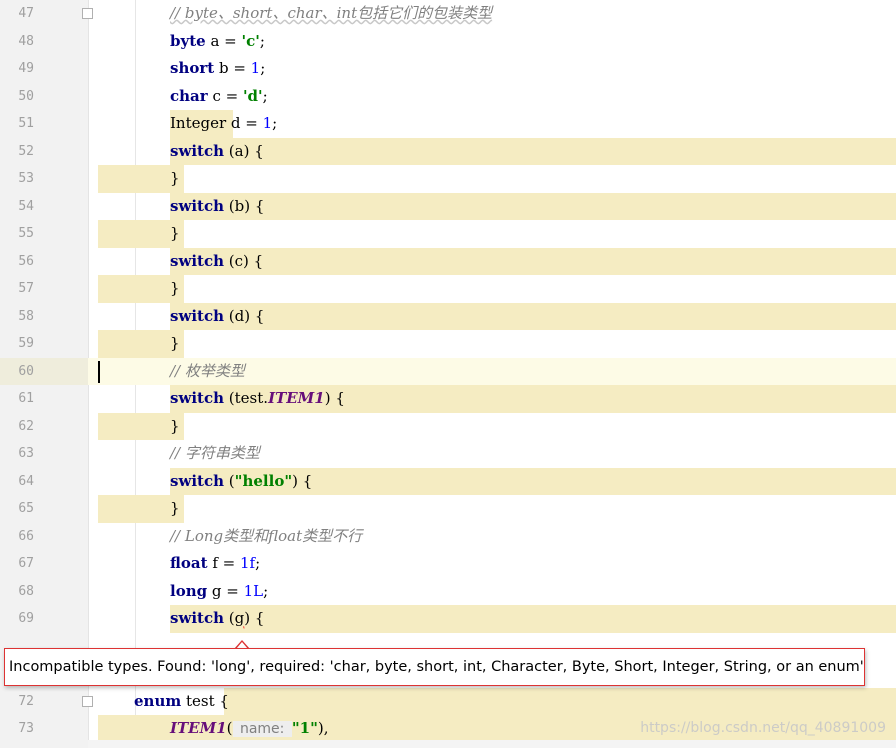 This screenshot has height=748, width=896. Describe the element at coordinates (448, 234) in the screenshot. I see `code-line: 55}` at that location.